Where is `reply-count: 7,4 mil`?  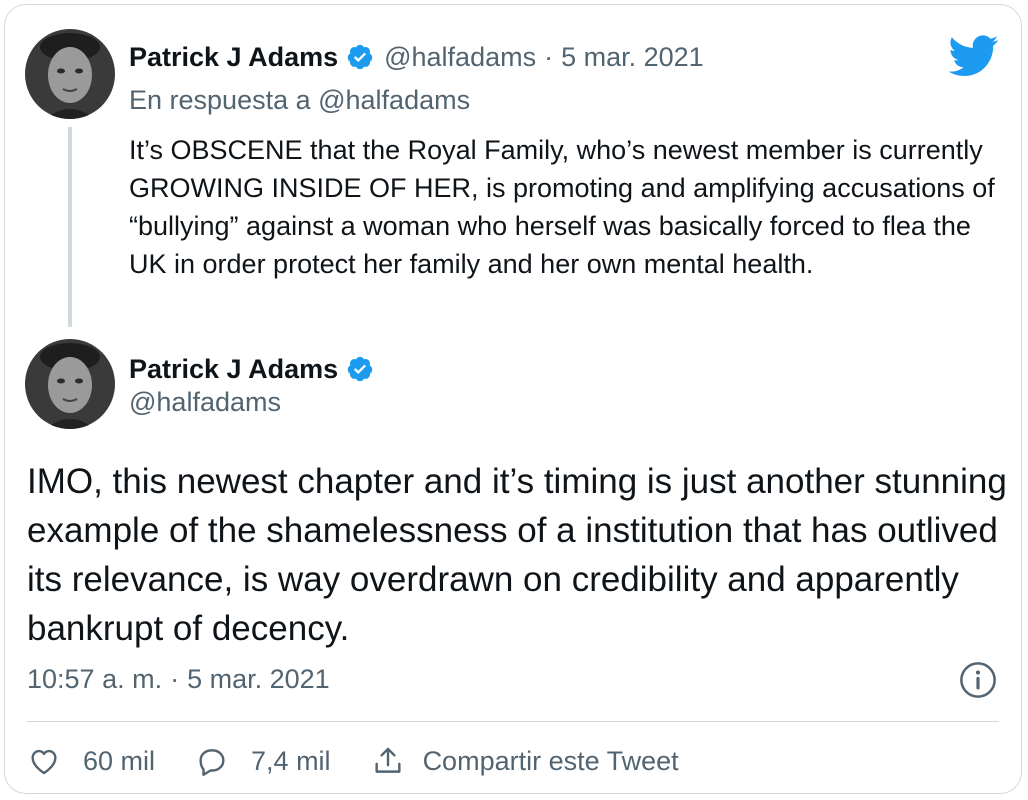 reply-count: 7,4 mil is located at coordinates (291, 760).